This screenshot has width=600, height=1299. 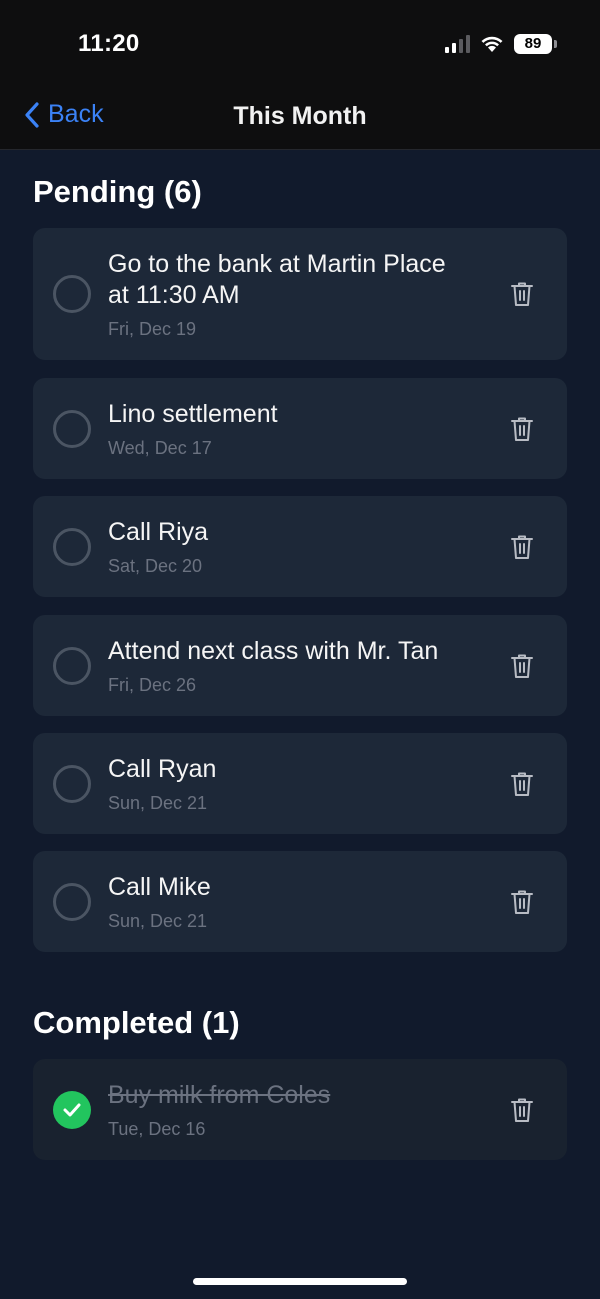 What do you see at coordinates (152, 329) in the screenshot?
I see `task-date: Fri, Dec 19` at bounding box center [152, 329].